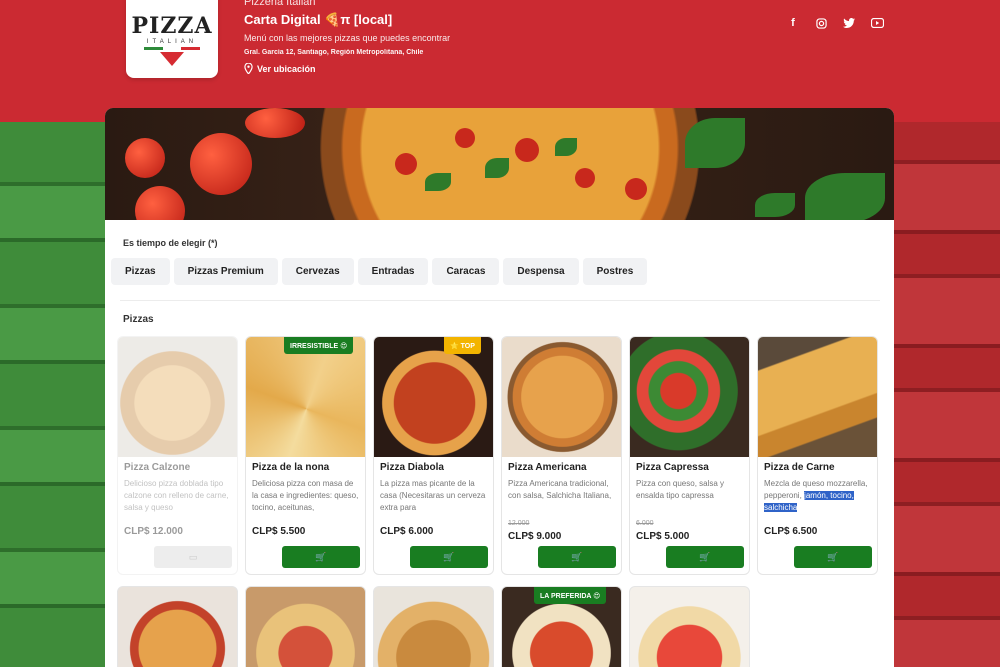  What do you see at coordinates (877, 23) in the screenshot?
I see `youtube-icon` at bounding box center [877, 23].